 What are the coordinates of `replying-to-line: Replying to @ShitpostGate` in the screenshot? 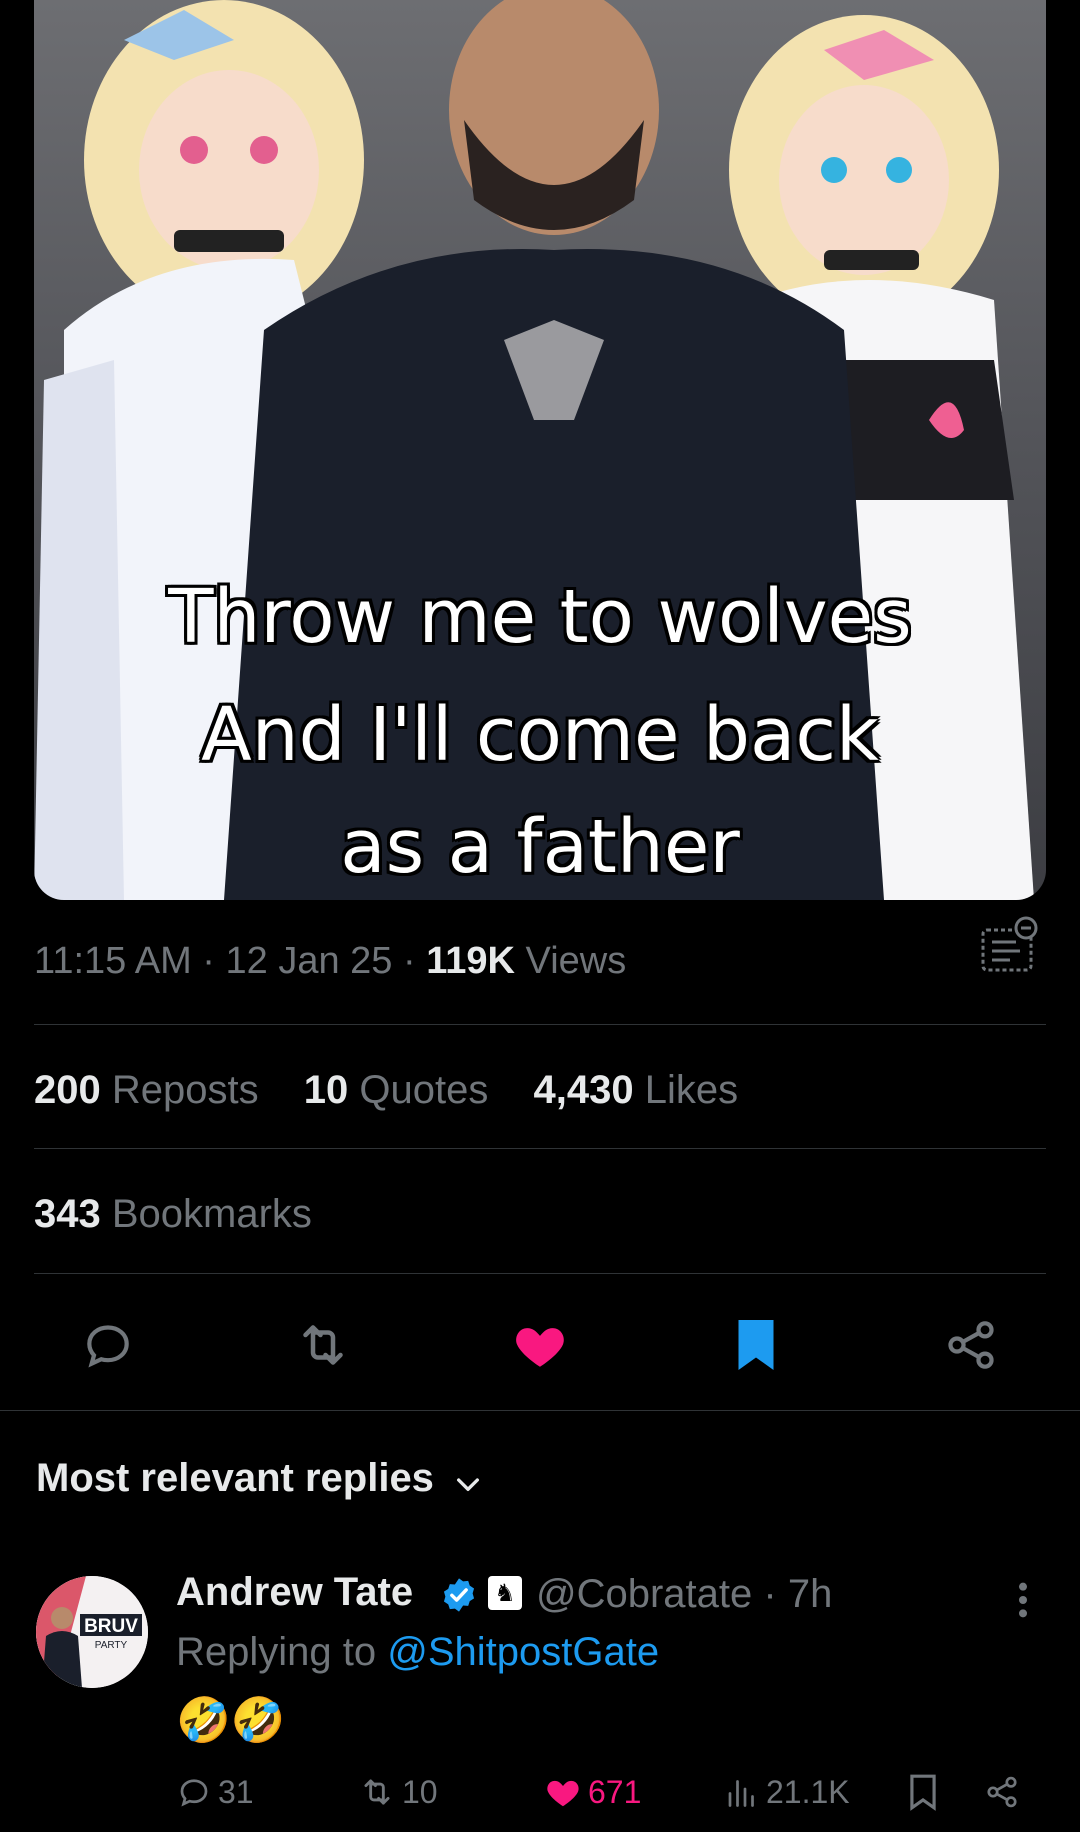 It's located at (417, 1652).